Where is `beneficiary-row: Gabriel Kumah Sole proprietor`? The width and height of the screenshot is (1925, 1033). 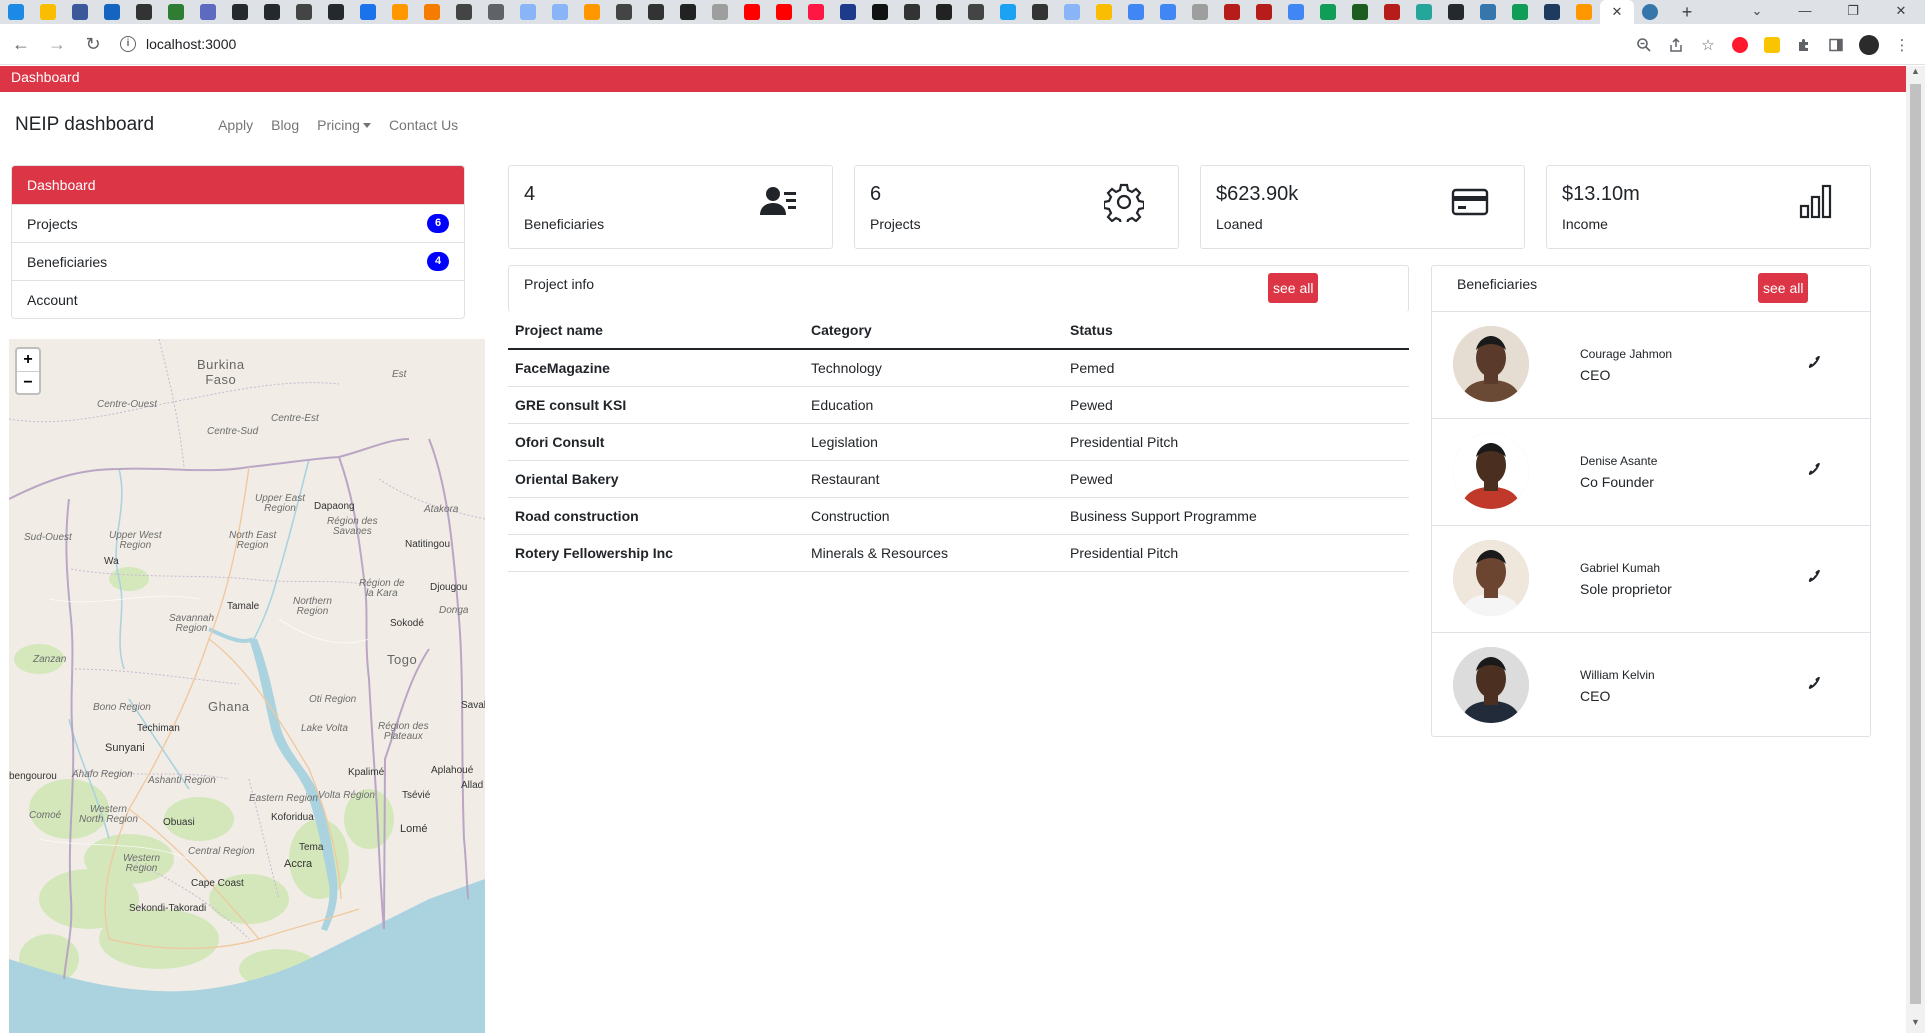 beneficiary-row: Gabriel Kumah Sole proprietor is located at coordinates (1651, 578).